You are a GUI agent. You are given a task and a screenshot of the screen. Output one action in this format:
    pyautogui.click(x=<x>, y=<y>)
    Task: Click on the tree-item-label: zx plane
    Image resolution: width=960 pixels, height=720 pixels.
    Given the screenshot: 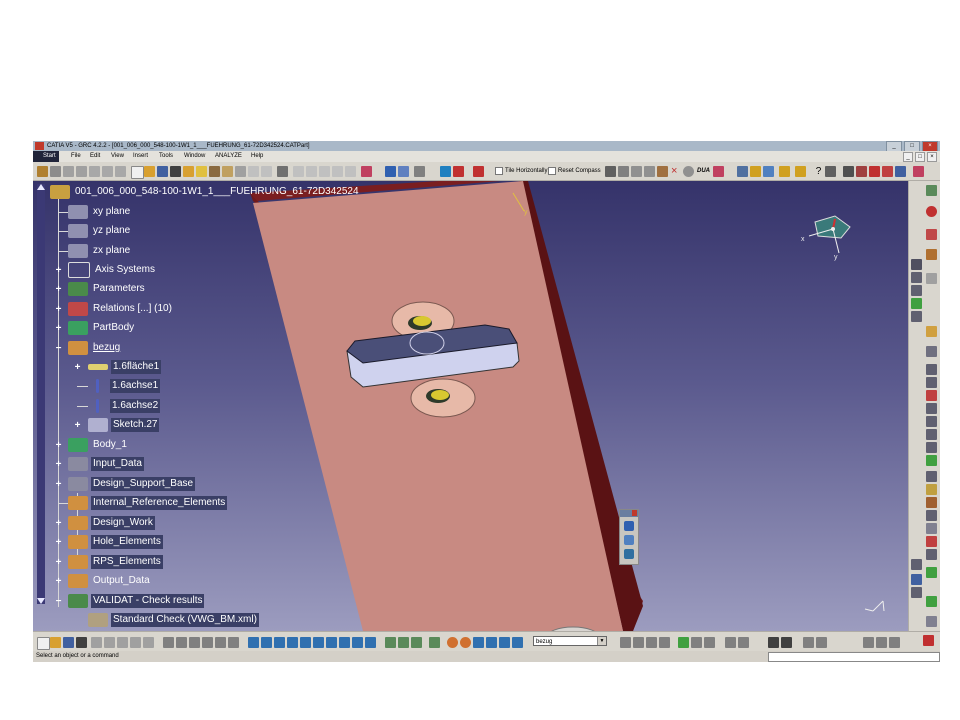 What is the action you would take?
    pyautogui.click(x=111, y=251)
    